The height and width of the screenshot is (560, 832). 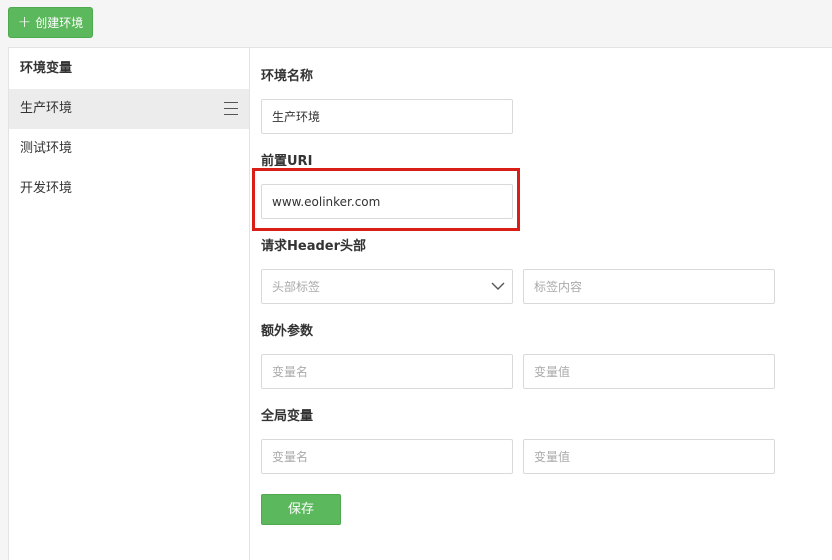 I want to click on create-environment-label: 创建环境, so click(x=59, y=23).